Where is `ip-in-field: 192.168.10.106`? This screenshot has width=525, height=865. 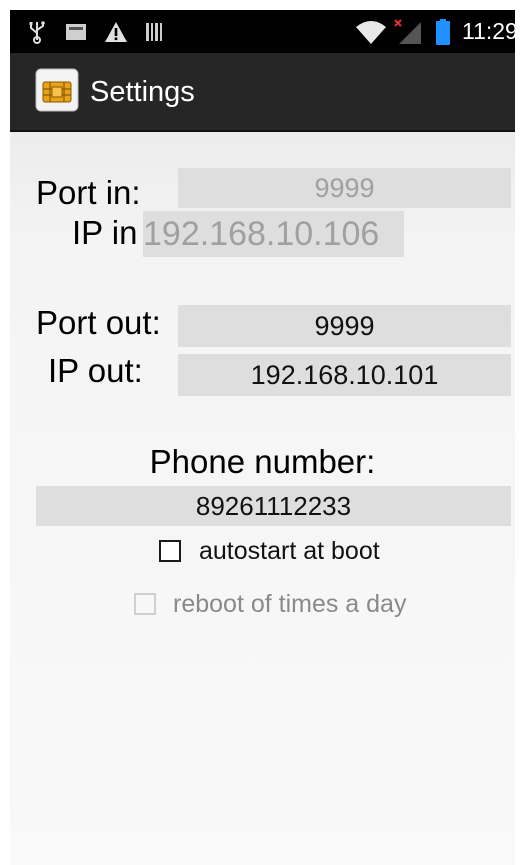
ip-in-field: 192.168.10.106 is located at coordinates (273, 234).